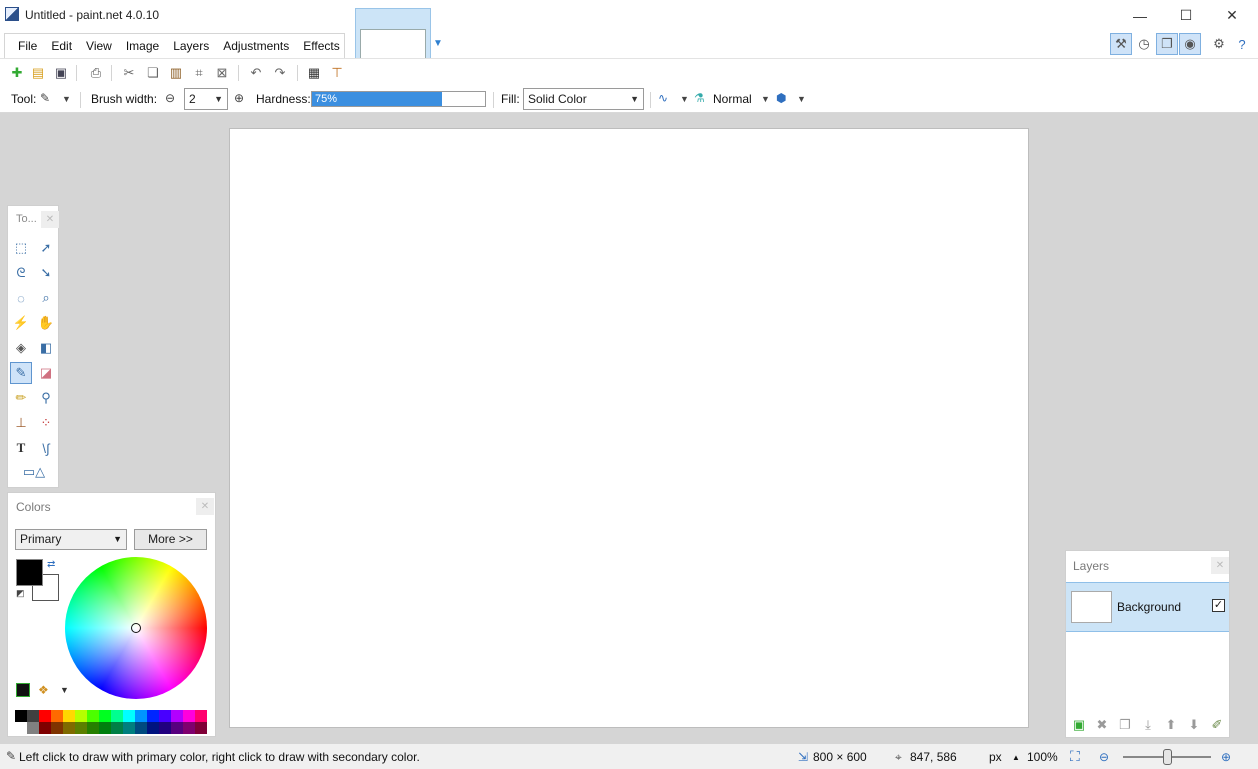 The width and height of the screenshot is (1258, 769). I want to click on zoom-to-window-icon: ⛶, so click(1075, 756).